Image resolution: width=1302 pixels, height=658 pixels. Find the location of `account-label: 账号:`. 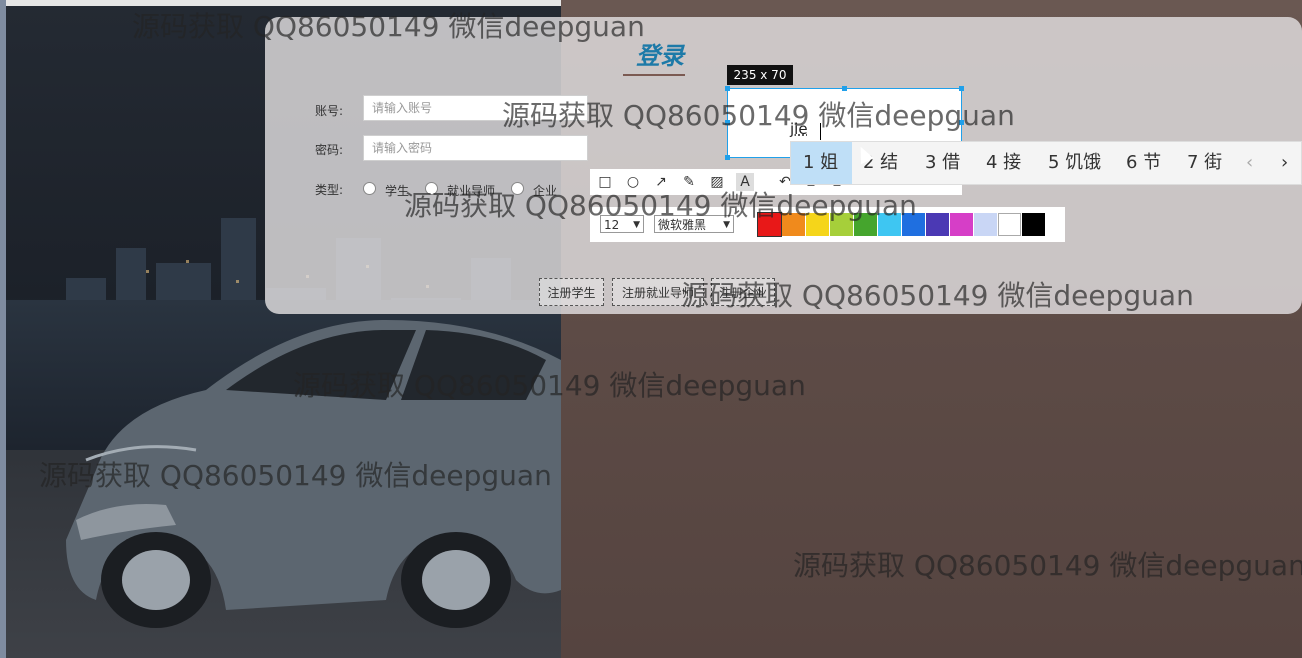

account-label: 账号: is located at coordinates (329, 111).